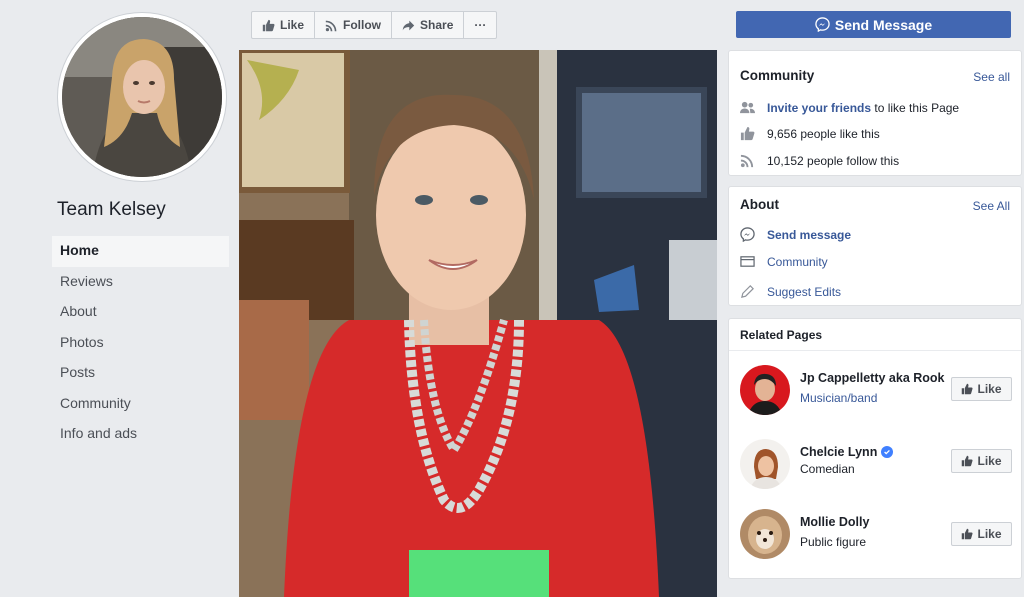 This screenshot has height=597, width=1024. I want to click on invite-friends-row: Invite your friends to like this Page, so click(849, 107).